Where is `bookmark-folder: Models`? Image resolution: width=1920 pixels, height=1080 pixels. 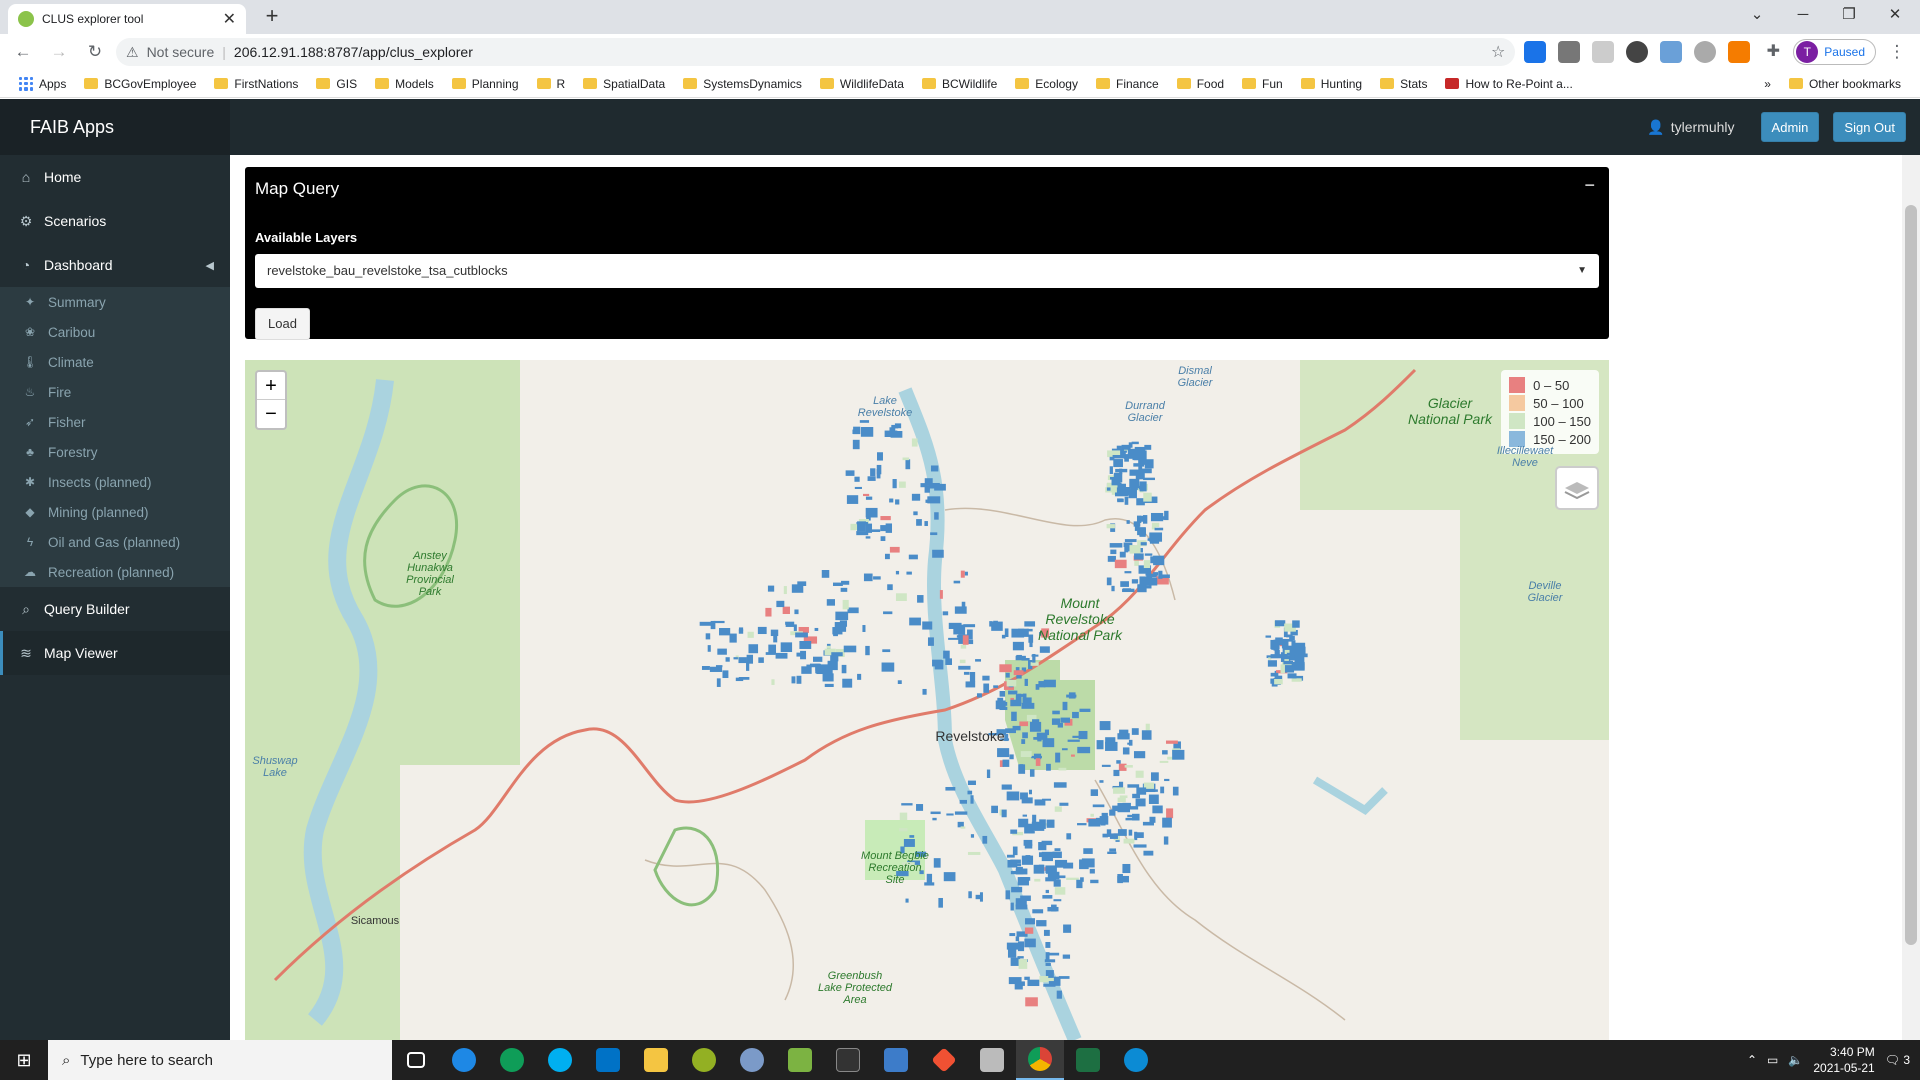 bookmark-folder: Models is located at coordinates (404, 84).